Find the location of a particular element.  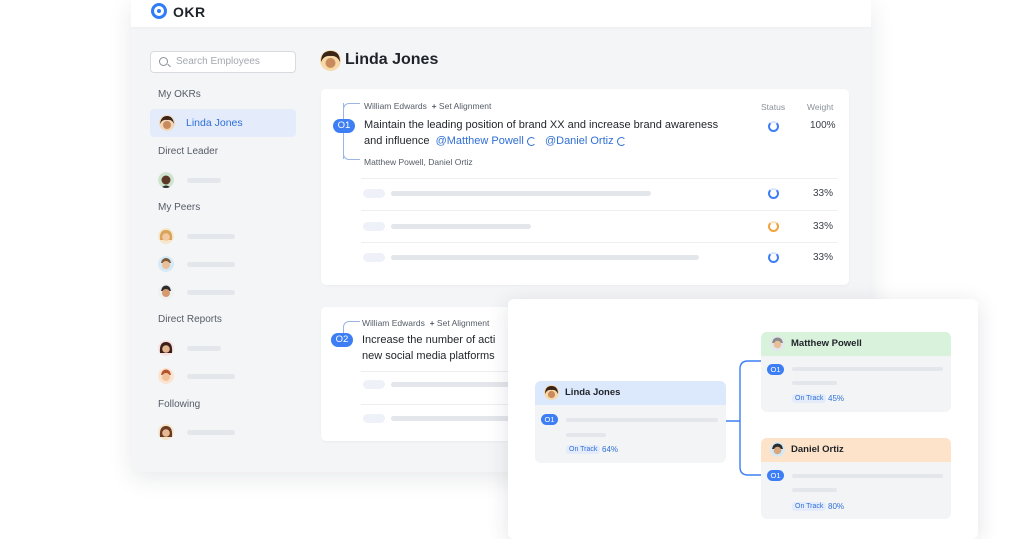

leader-name-placeholder is located at coordinates (204, 180).